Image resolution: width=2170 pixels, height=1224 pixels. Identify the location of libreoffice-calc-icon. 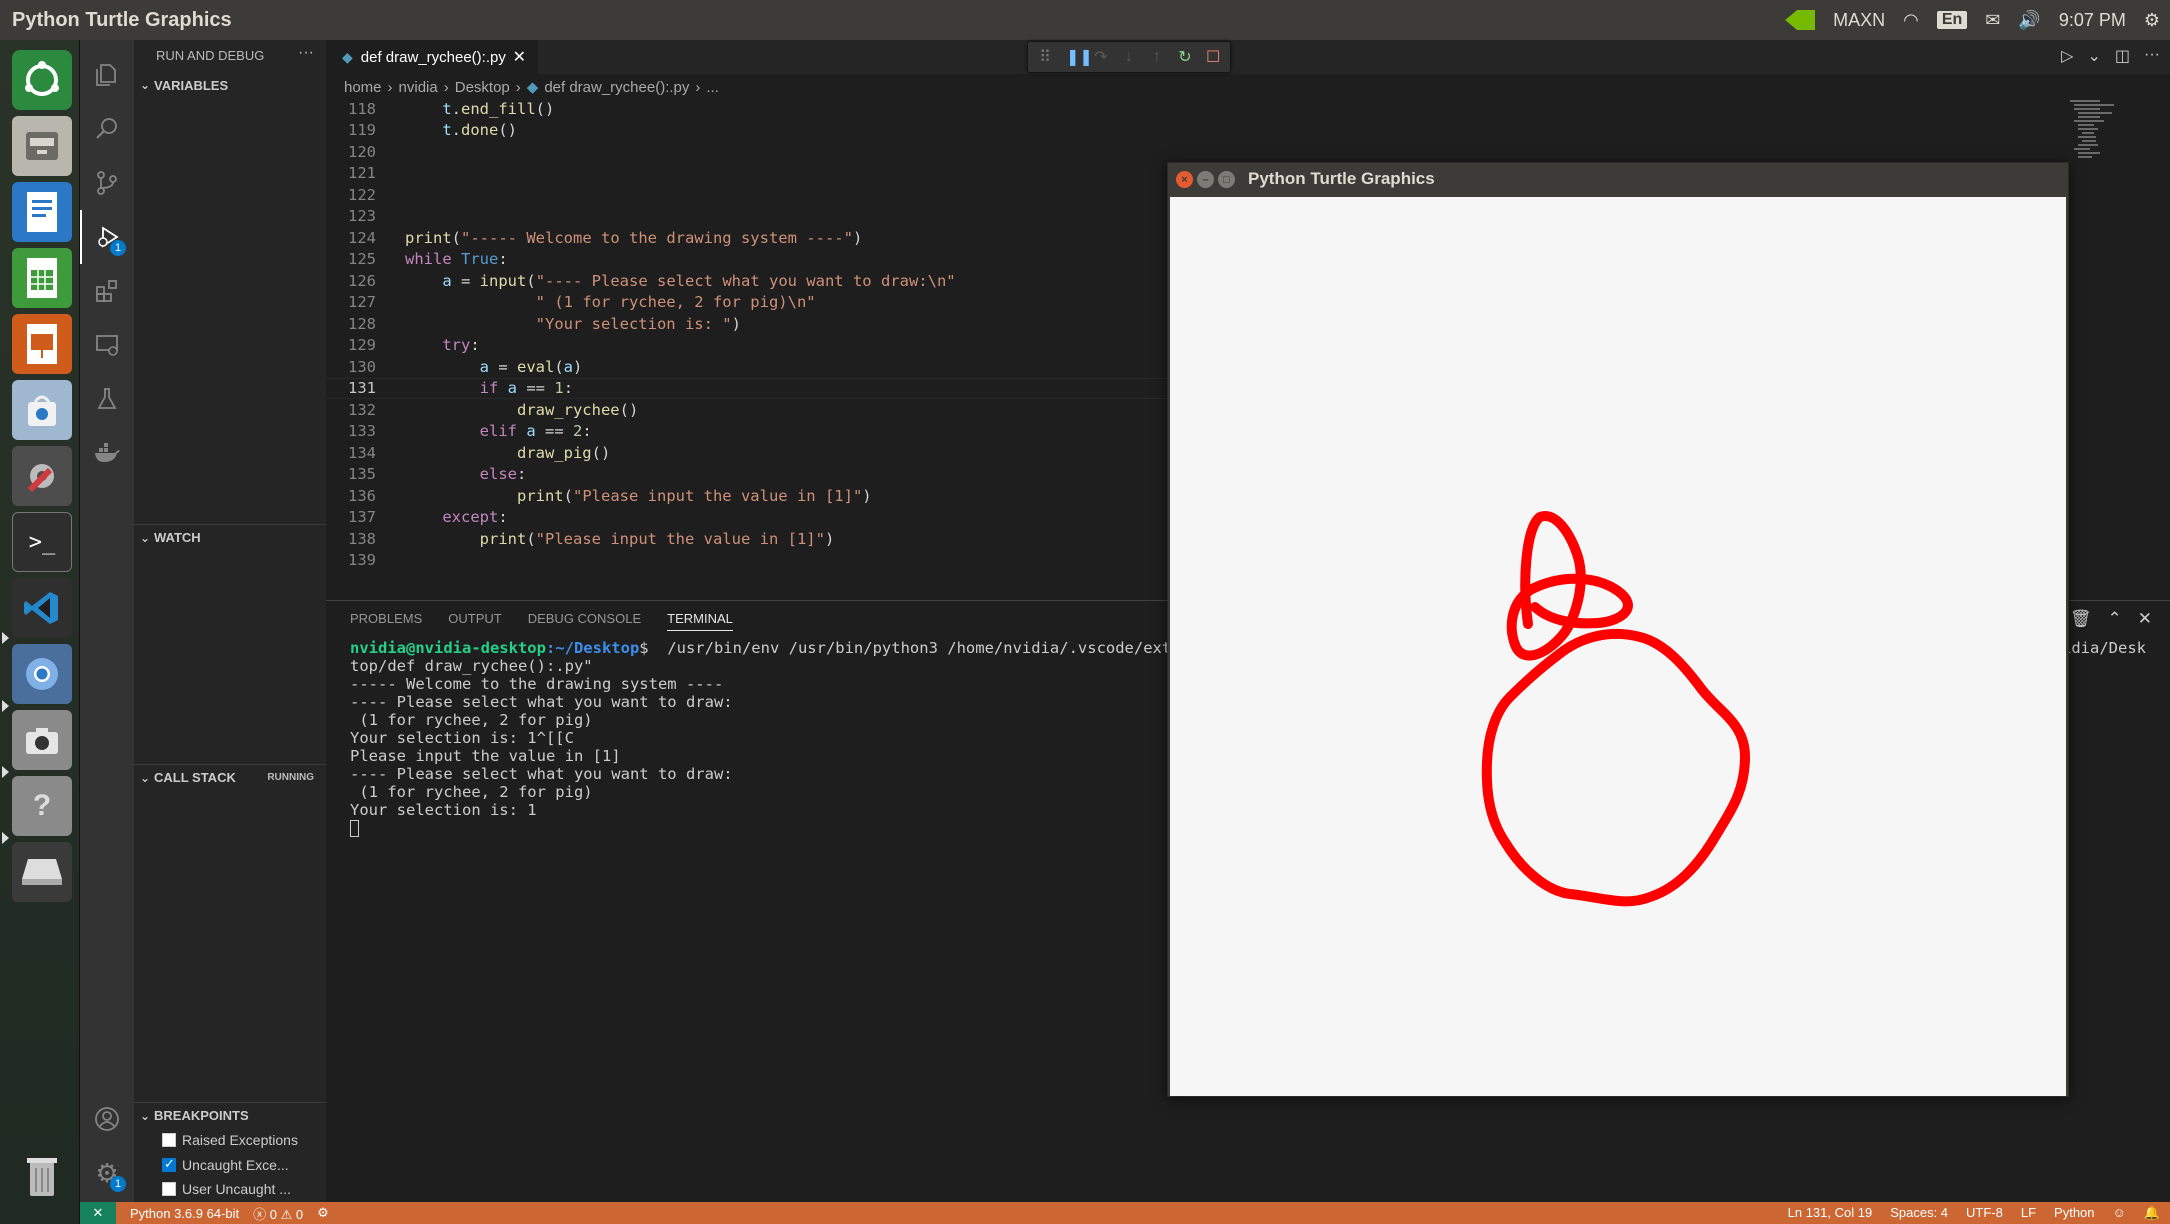
(42, 278).